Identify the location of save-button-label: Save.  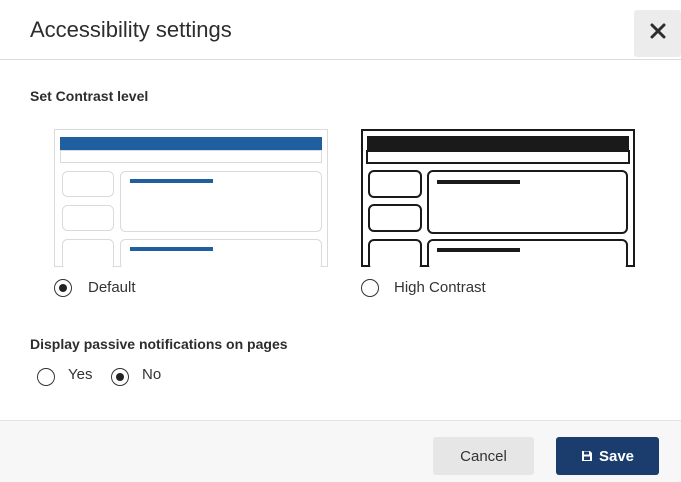
(616, 456).